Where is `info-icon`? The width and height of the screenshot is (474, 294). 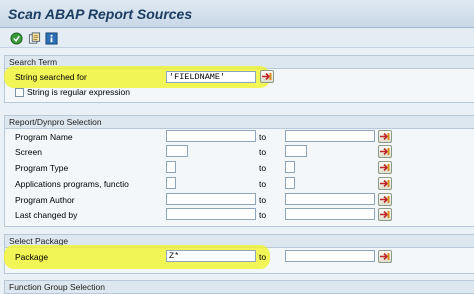 info-icon is located at coordinates (51, 38).